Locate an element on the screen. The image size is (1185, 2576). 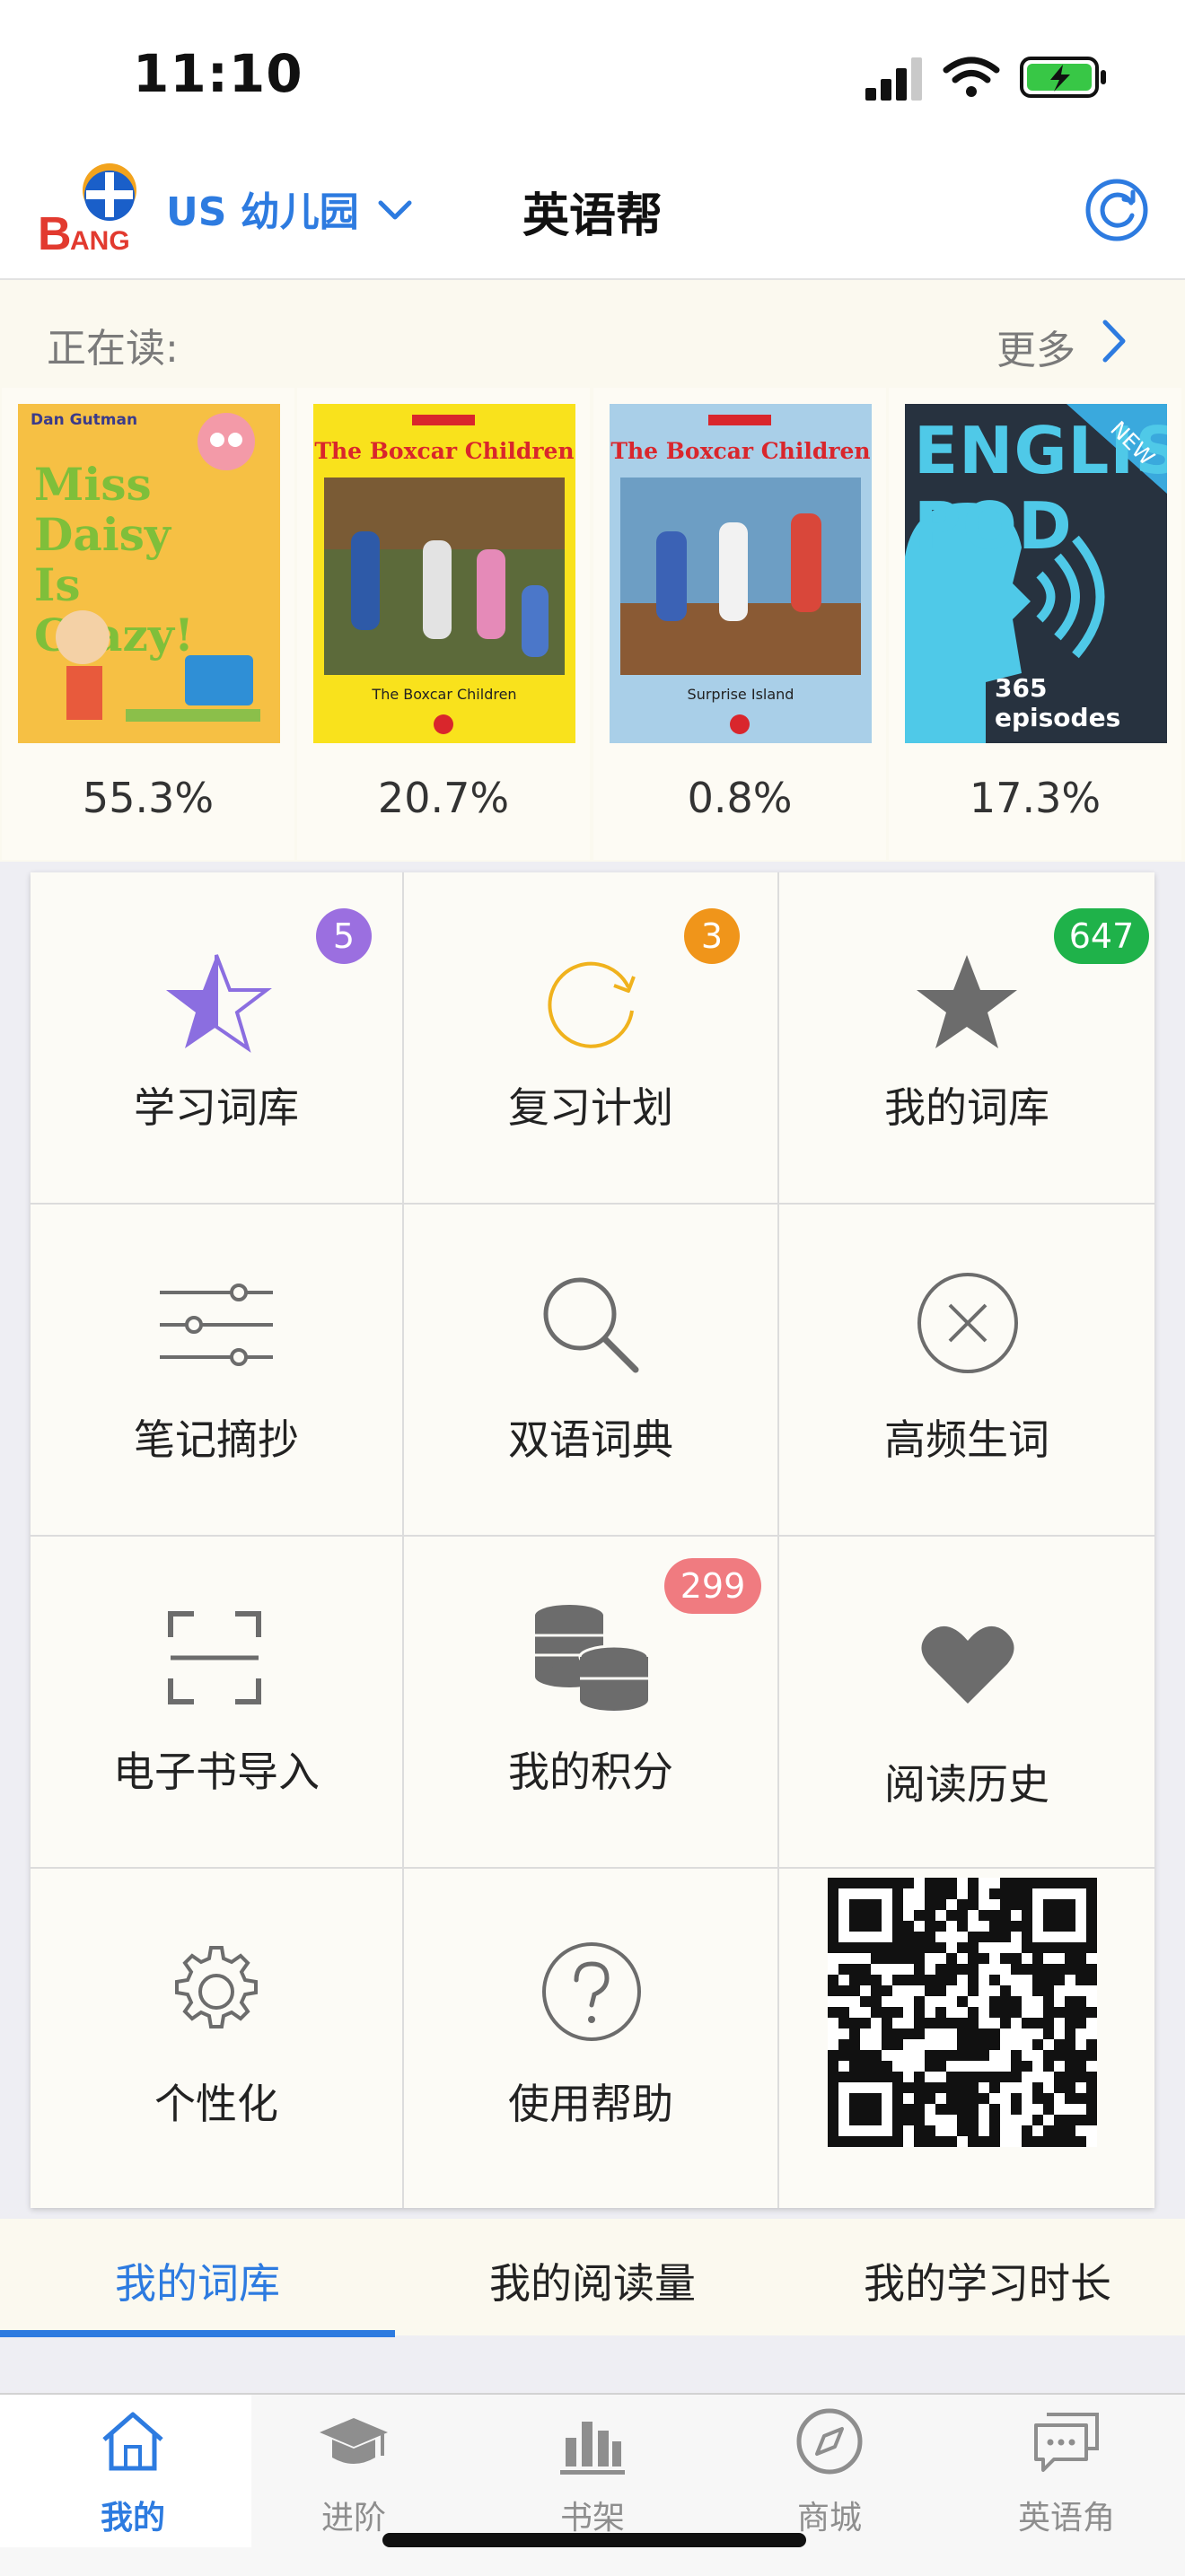
book-progress: 20.7% is located at coordinates (443, 798).